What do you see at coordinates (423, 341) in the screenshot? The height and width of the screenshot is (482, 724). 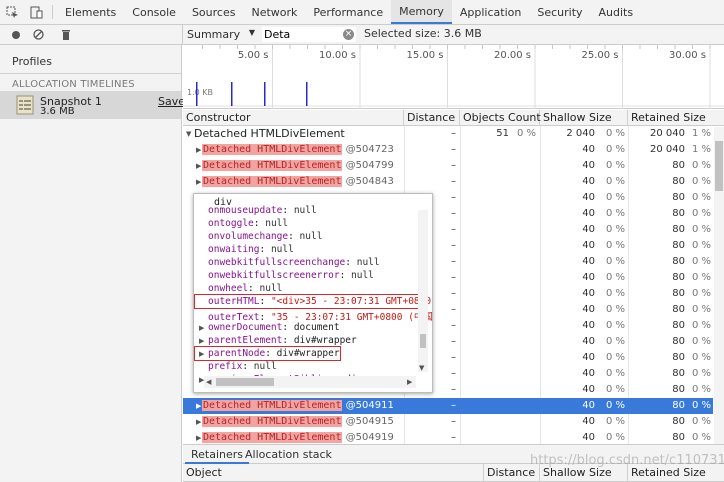 I see `popover-vscroll-thumb` at bounding box center [423, 341].